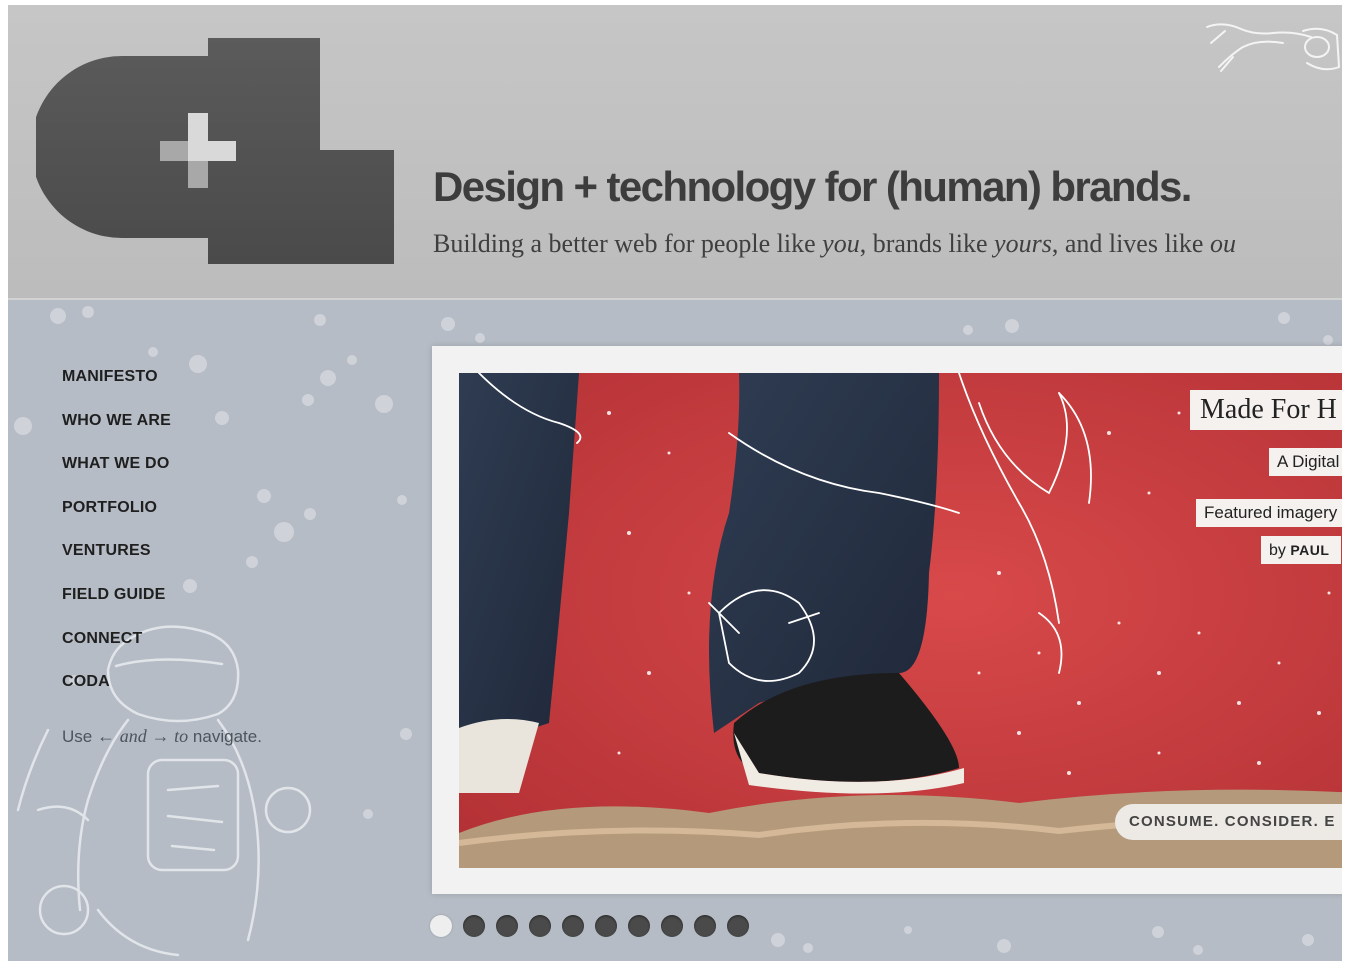  Describe the element at coordinates (105, 736) in the screenshot. I see `left-arrow-icon: ←` at that location.